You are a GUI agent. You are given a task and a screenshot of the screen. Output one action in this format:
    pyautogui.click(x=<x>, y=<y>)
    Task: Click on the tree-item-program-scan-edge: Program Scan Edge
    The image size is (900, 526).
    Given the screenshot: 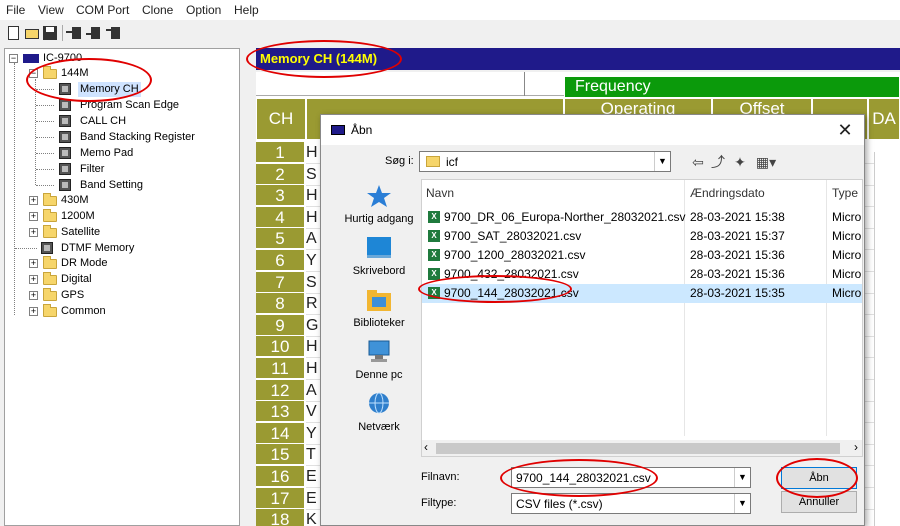 What is the action you would take?
    pyautogui.click(x=120, y=105)
    